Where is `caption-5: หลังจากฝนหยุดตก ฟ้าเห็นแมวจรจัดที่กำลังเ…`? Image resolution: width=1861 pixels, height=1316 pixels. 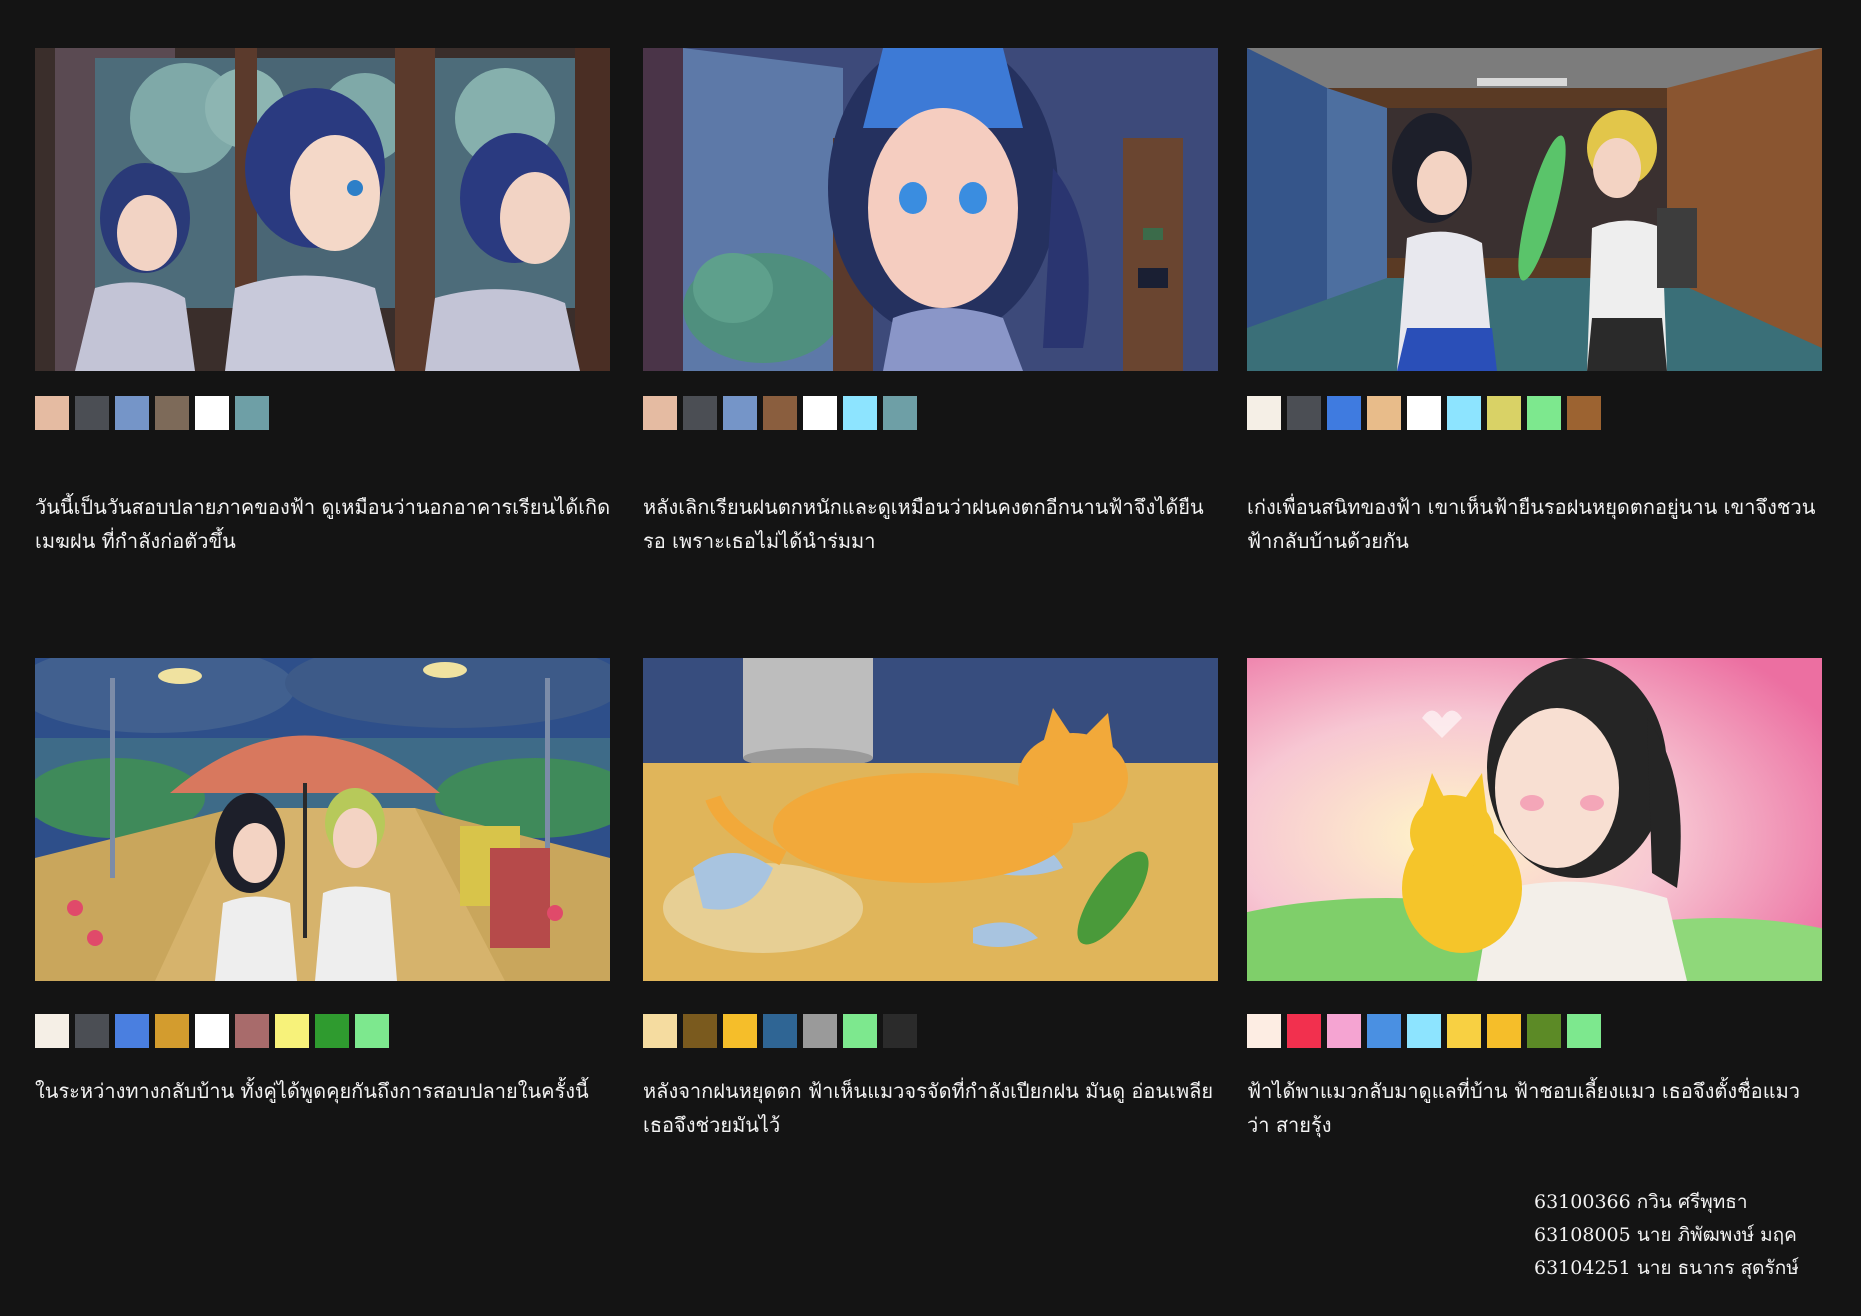
caption-5: หลังจากฝนหยุดตก ฟ้าเห็นแมวจรจัดที่กำลังเ… is located at coordinates (928, 1108).